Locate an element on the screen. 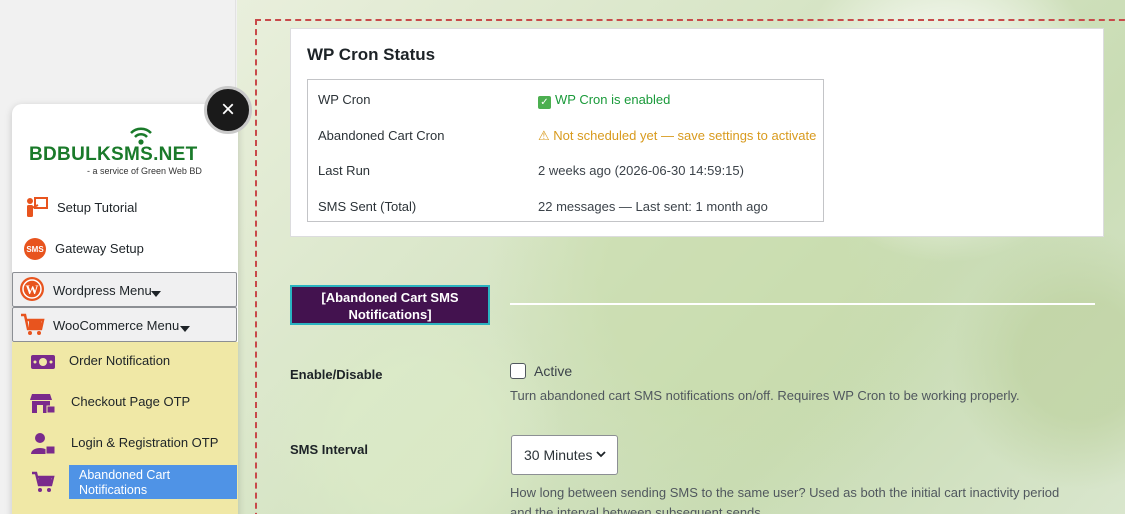  logo-tagline: - a service of Green Web BD is located at coordinates (144, 171).